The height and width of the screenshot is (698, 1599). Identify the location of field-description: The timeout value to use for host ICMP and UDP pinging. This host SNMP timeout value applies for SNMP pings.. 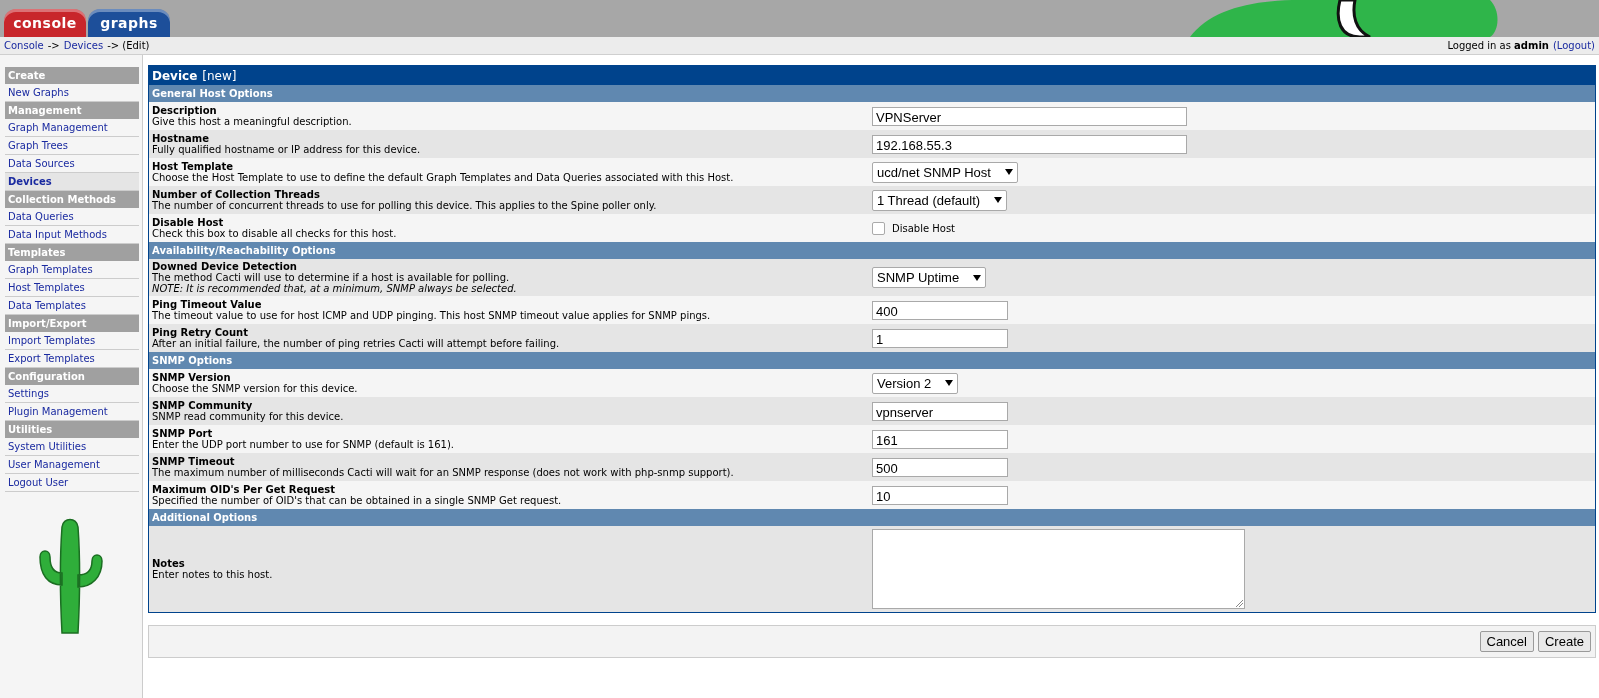
(432, 315).